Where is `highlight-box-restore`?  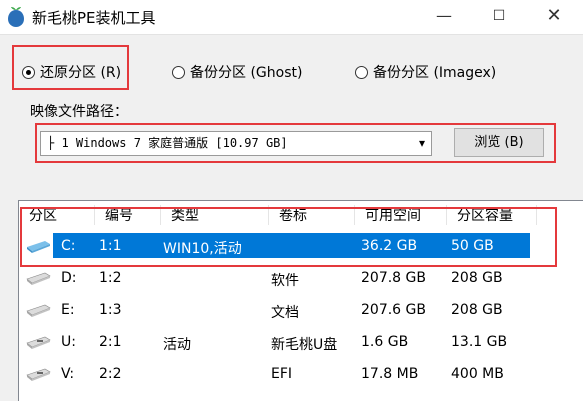
highlight-box-restore is located at coordinates (70, 67).